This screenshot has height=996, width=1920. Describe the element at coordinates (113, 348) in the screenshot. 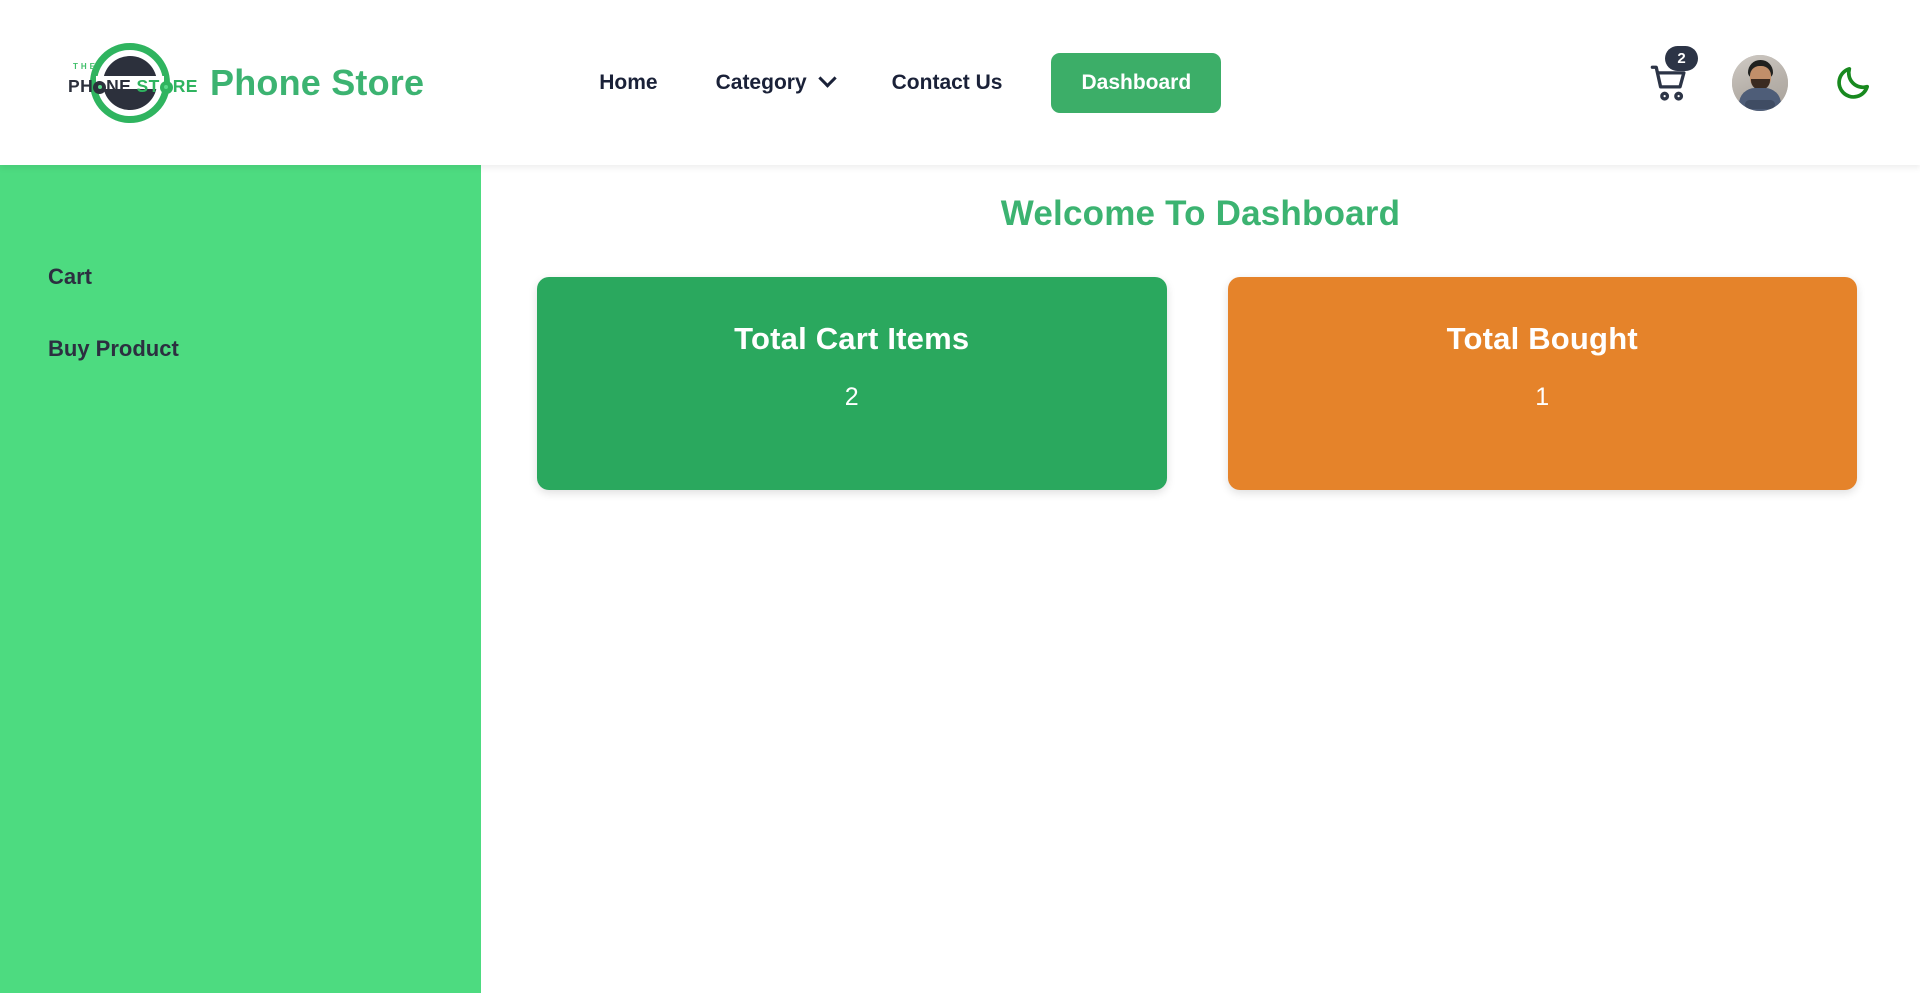

I see `sidebar-item-buy-product-label: Buy Product` at that location.